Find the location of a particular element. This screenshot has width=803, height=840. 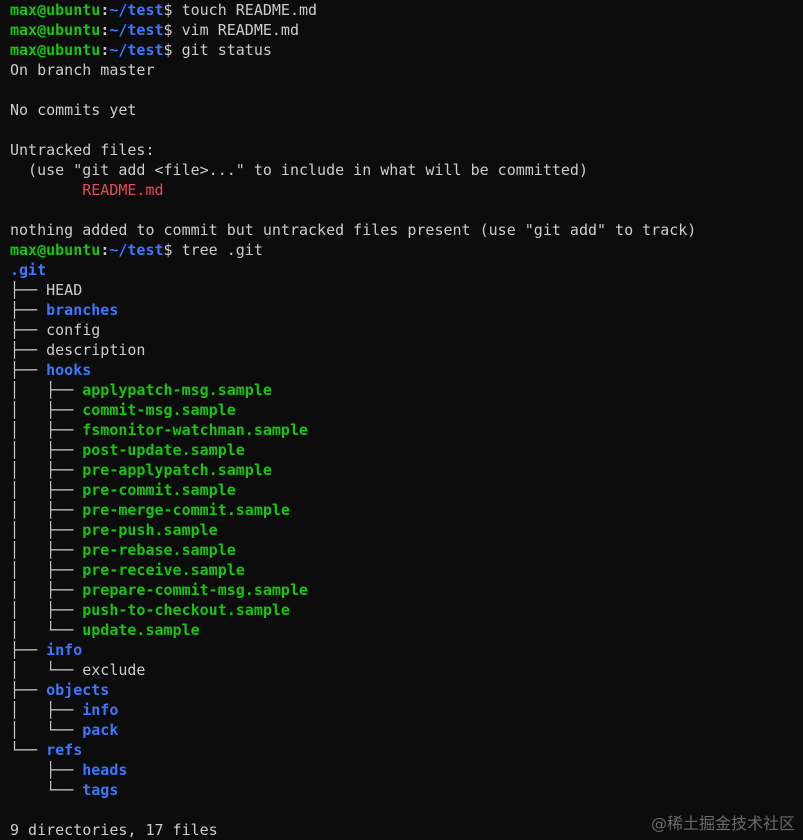

directory-name: hooks is located at coordinates (69, 370).